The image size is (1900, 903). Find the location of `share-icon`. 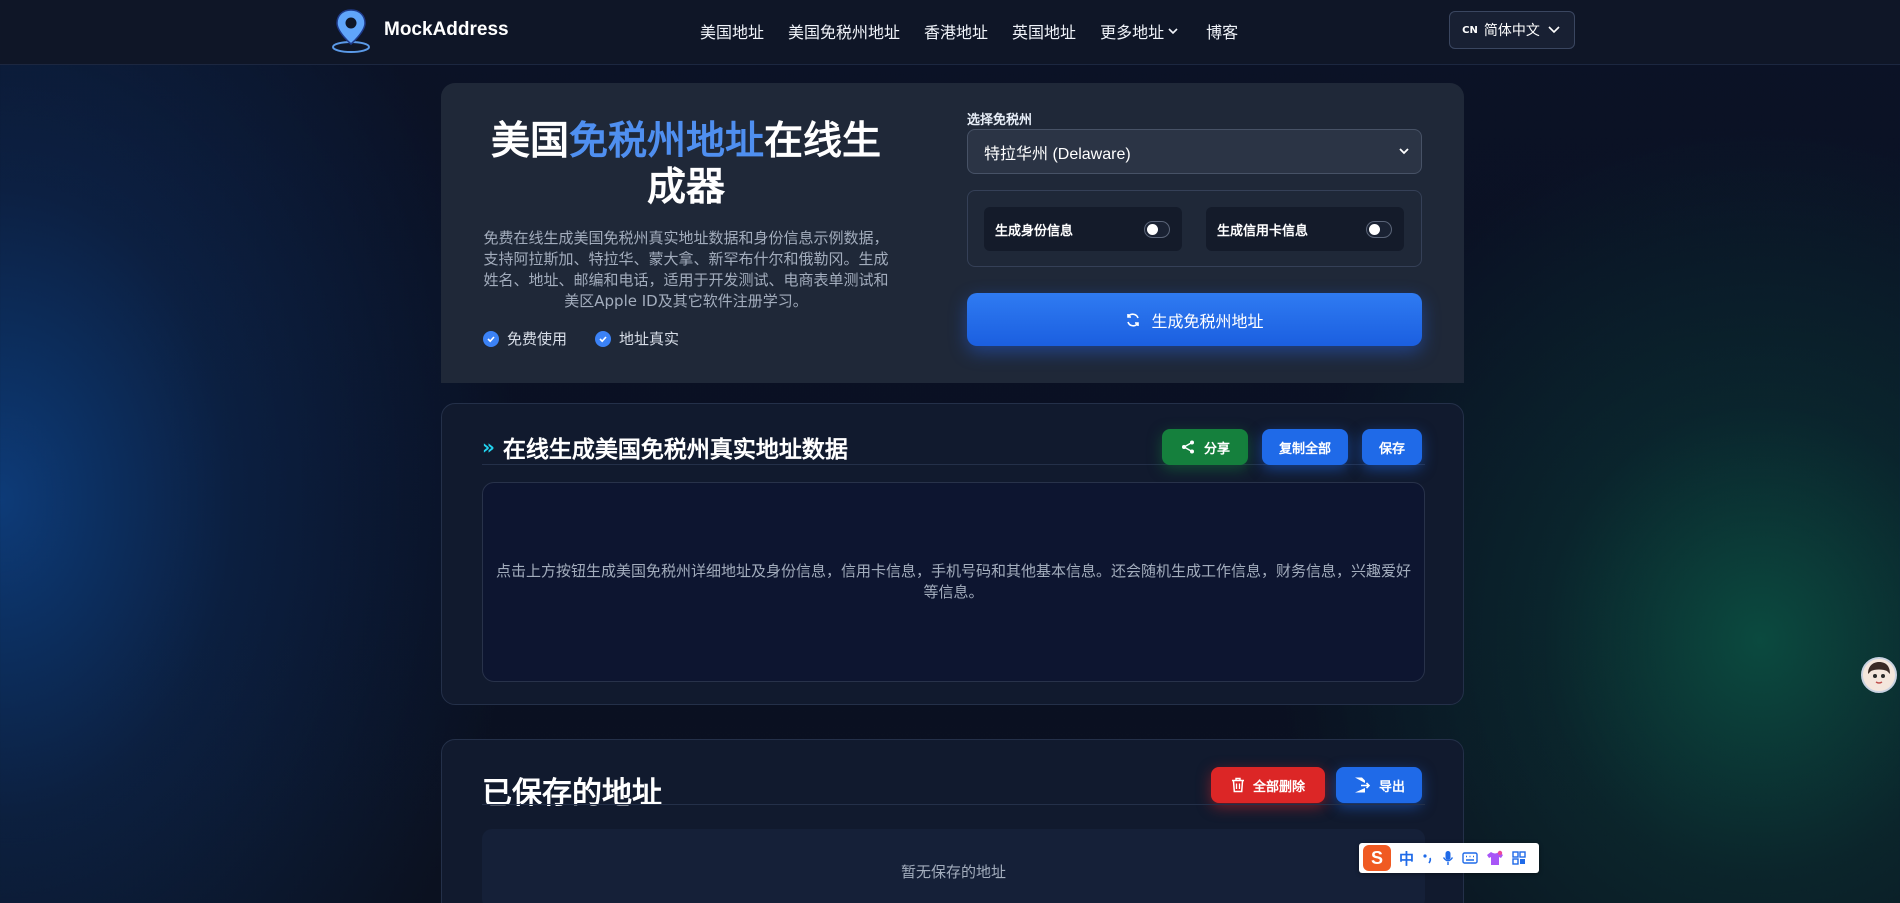

share-icon is located at coordinates (1187, 447).